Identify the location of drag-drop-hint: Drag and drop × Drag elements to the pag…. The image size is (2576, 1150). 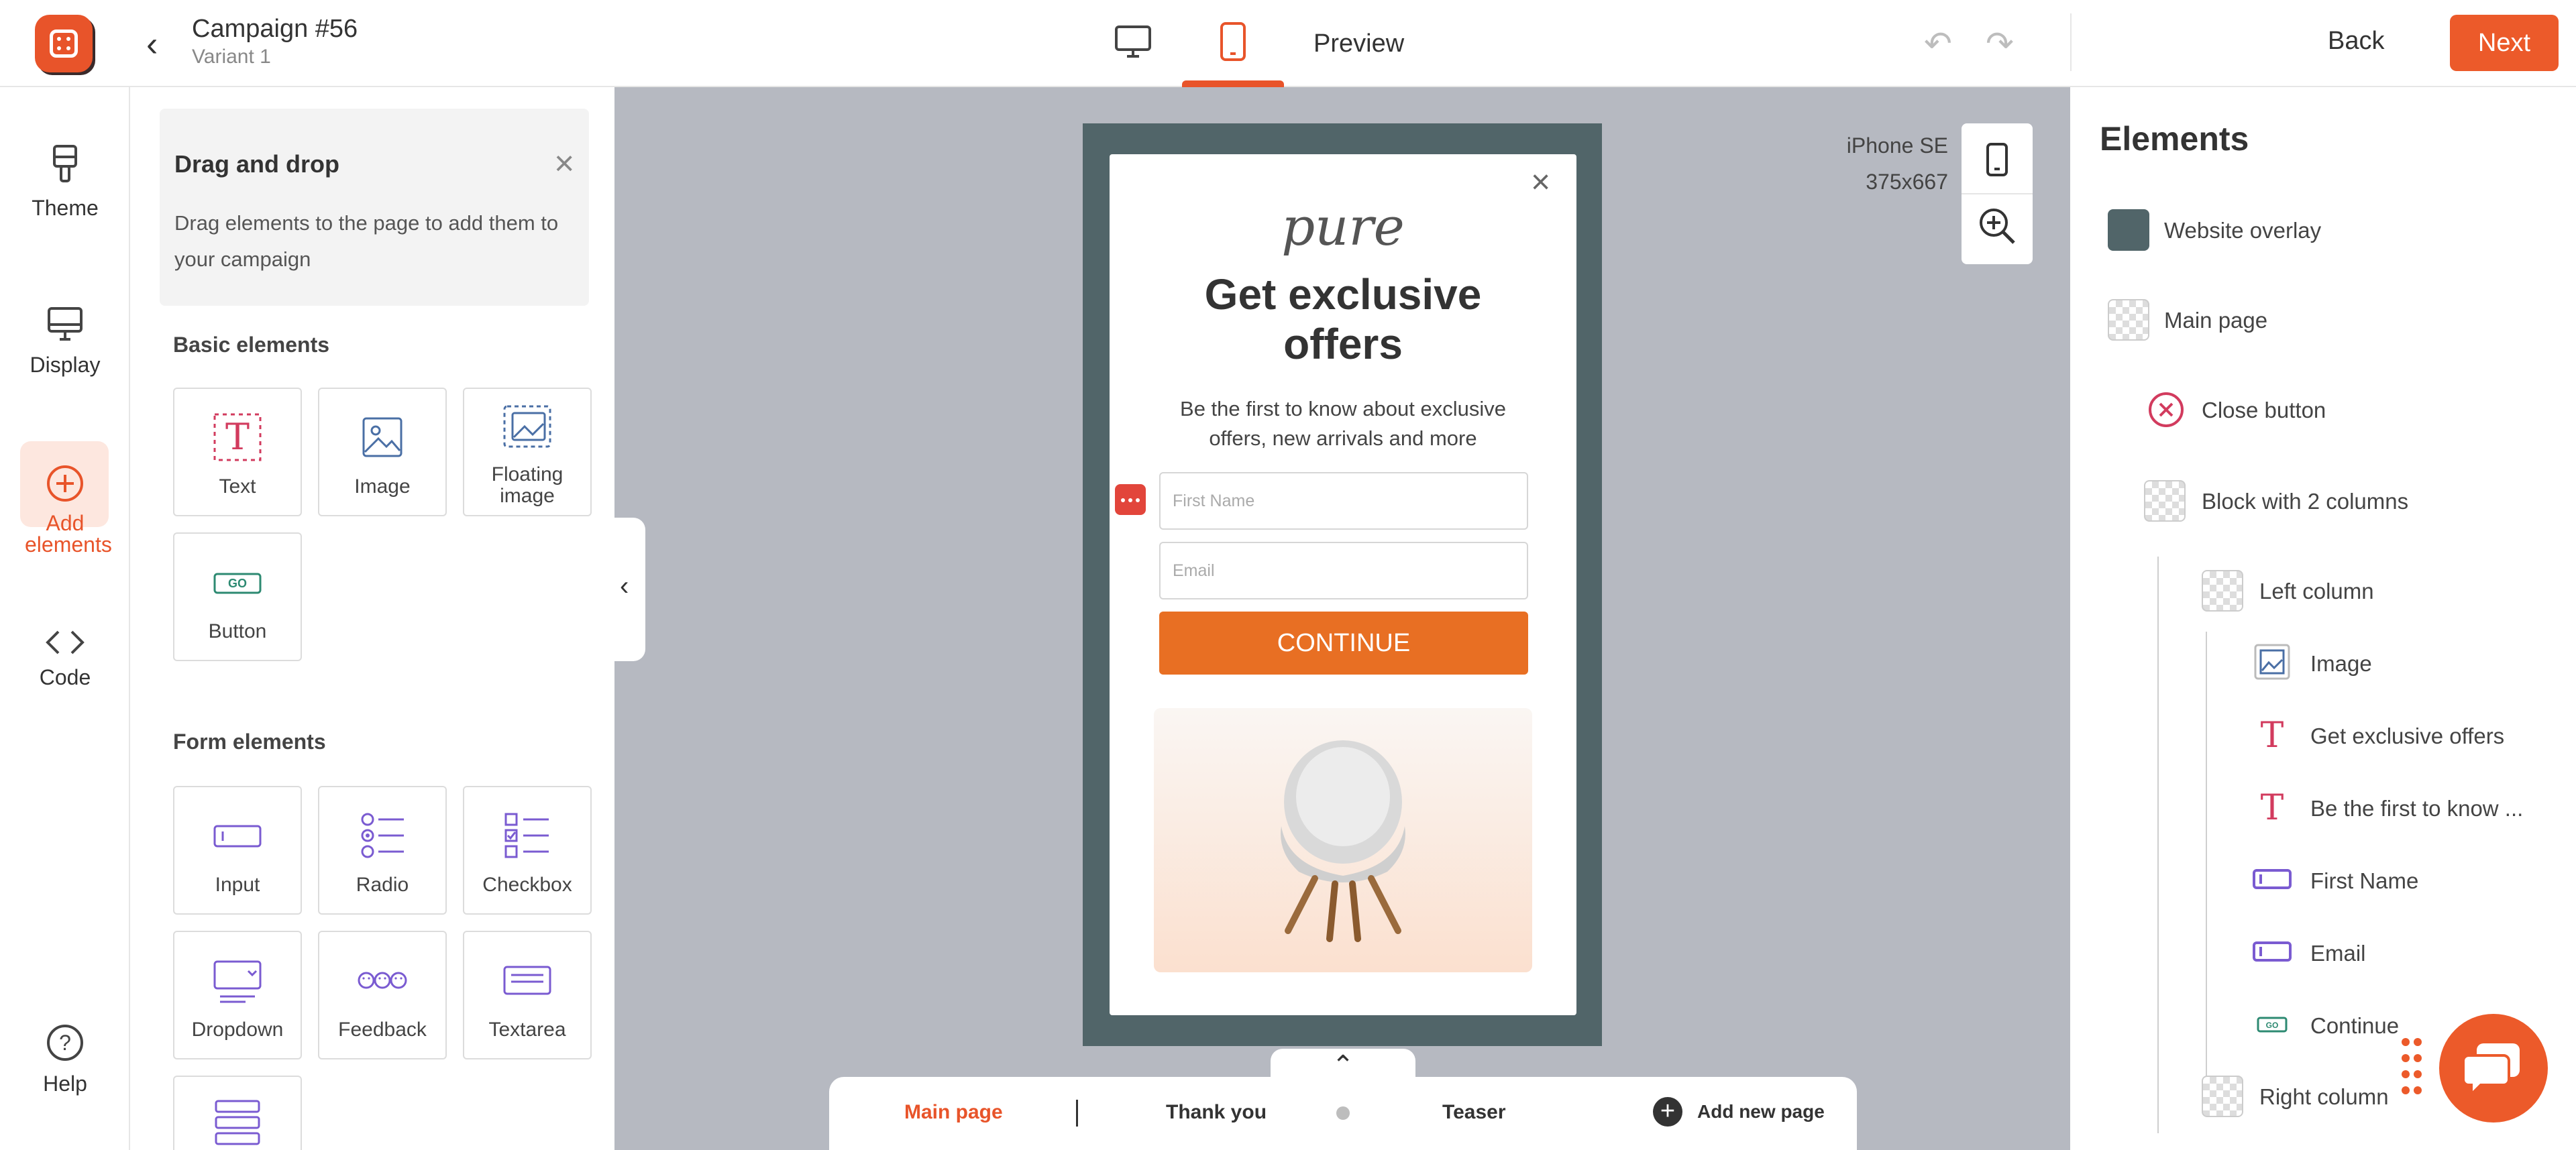
(374, 207).